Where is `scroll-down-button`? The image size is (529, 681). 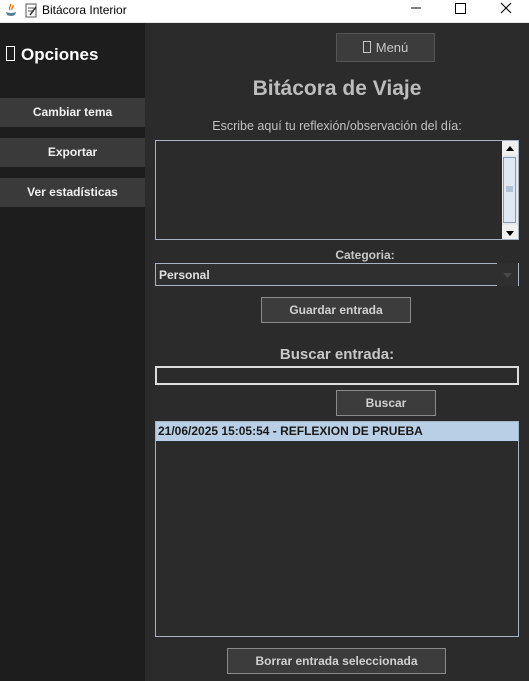
scroll-down-button is located at coordinates (510, 232).